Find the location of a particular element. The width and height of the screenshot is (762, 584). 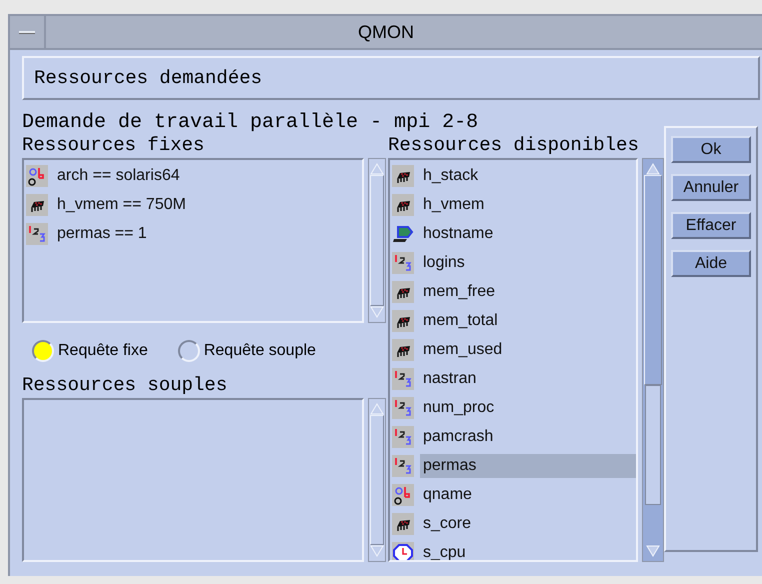

list-item: mem_total is located at coordinates (459, 320).